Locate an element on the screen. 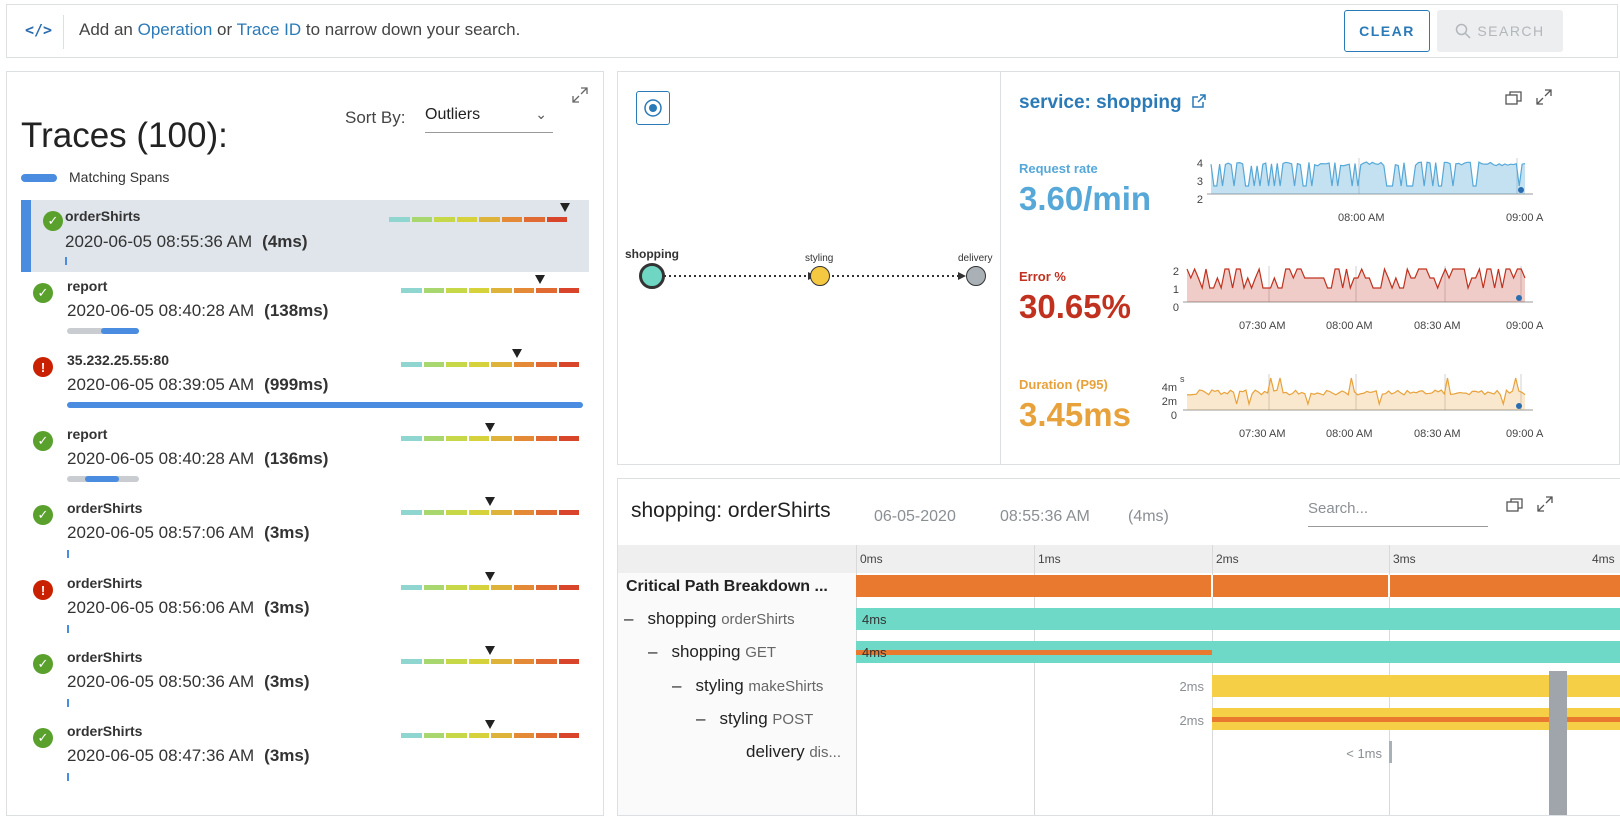 This screenshot has height=816, width=1620. y-tick: 2 is located at coordinates (1175, 272).